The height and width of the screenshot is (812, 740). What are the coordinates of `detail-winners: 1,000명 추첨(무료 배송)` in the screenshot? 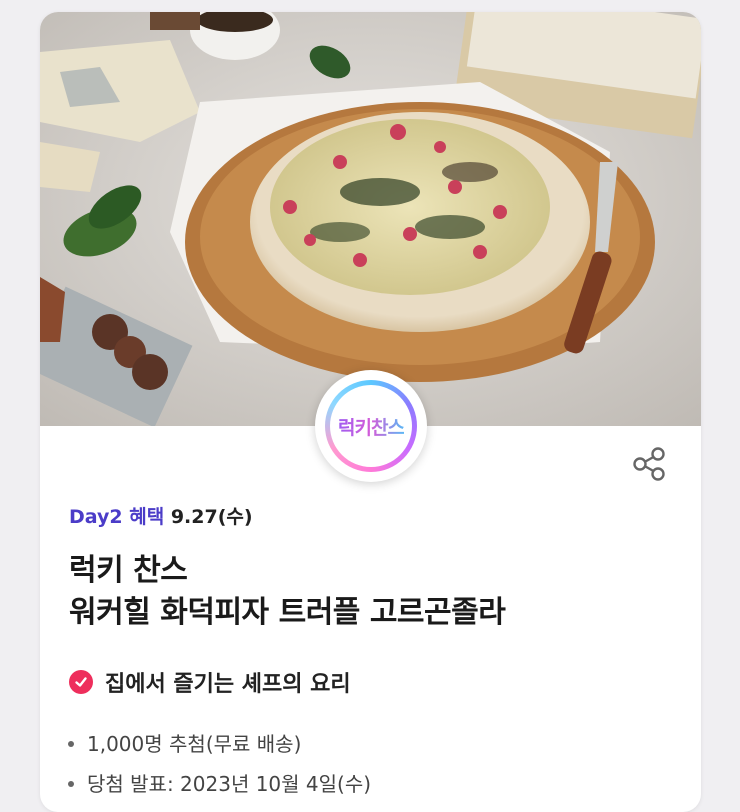 It's located at (194, 744).